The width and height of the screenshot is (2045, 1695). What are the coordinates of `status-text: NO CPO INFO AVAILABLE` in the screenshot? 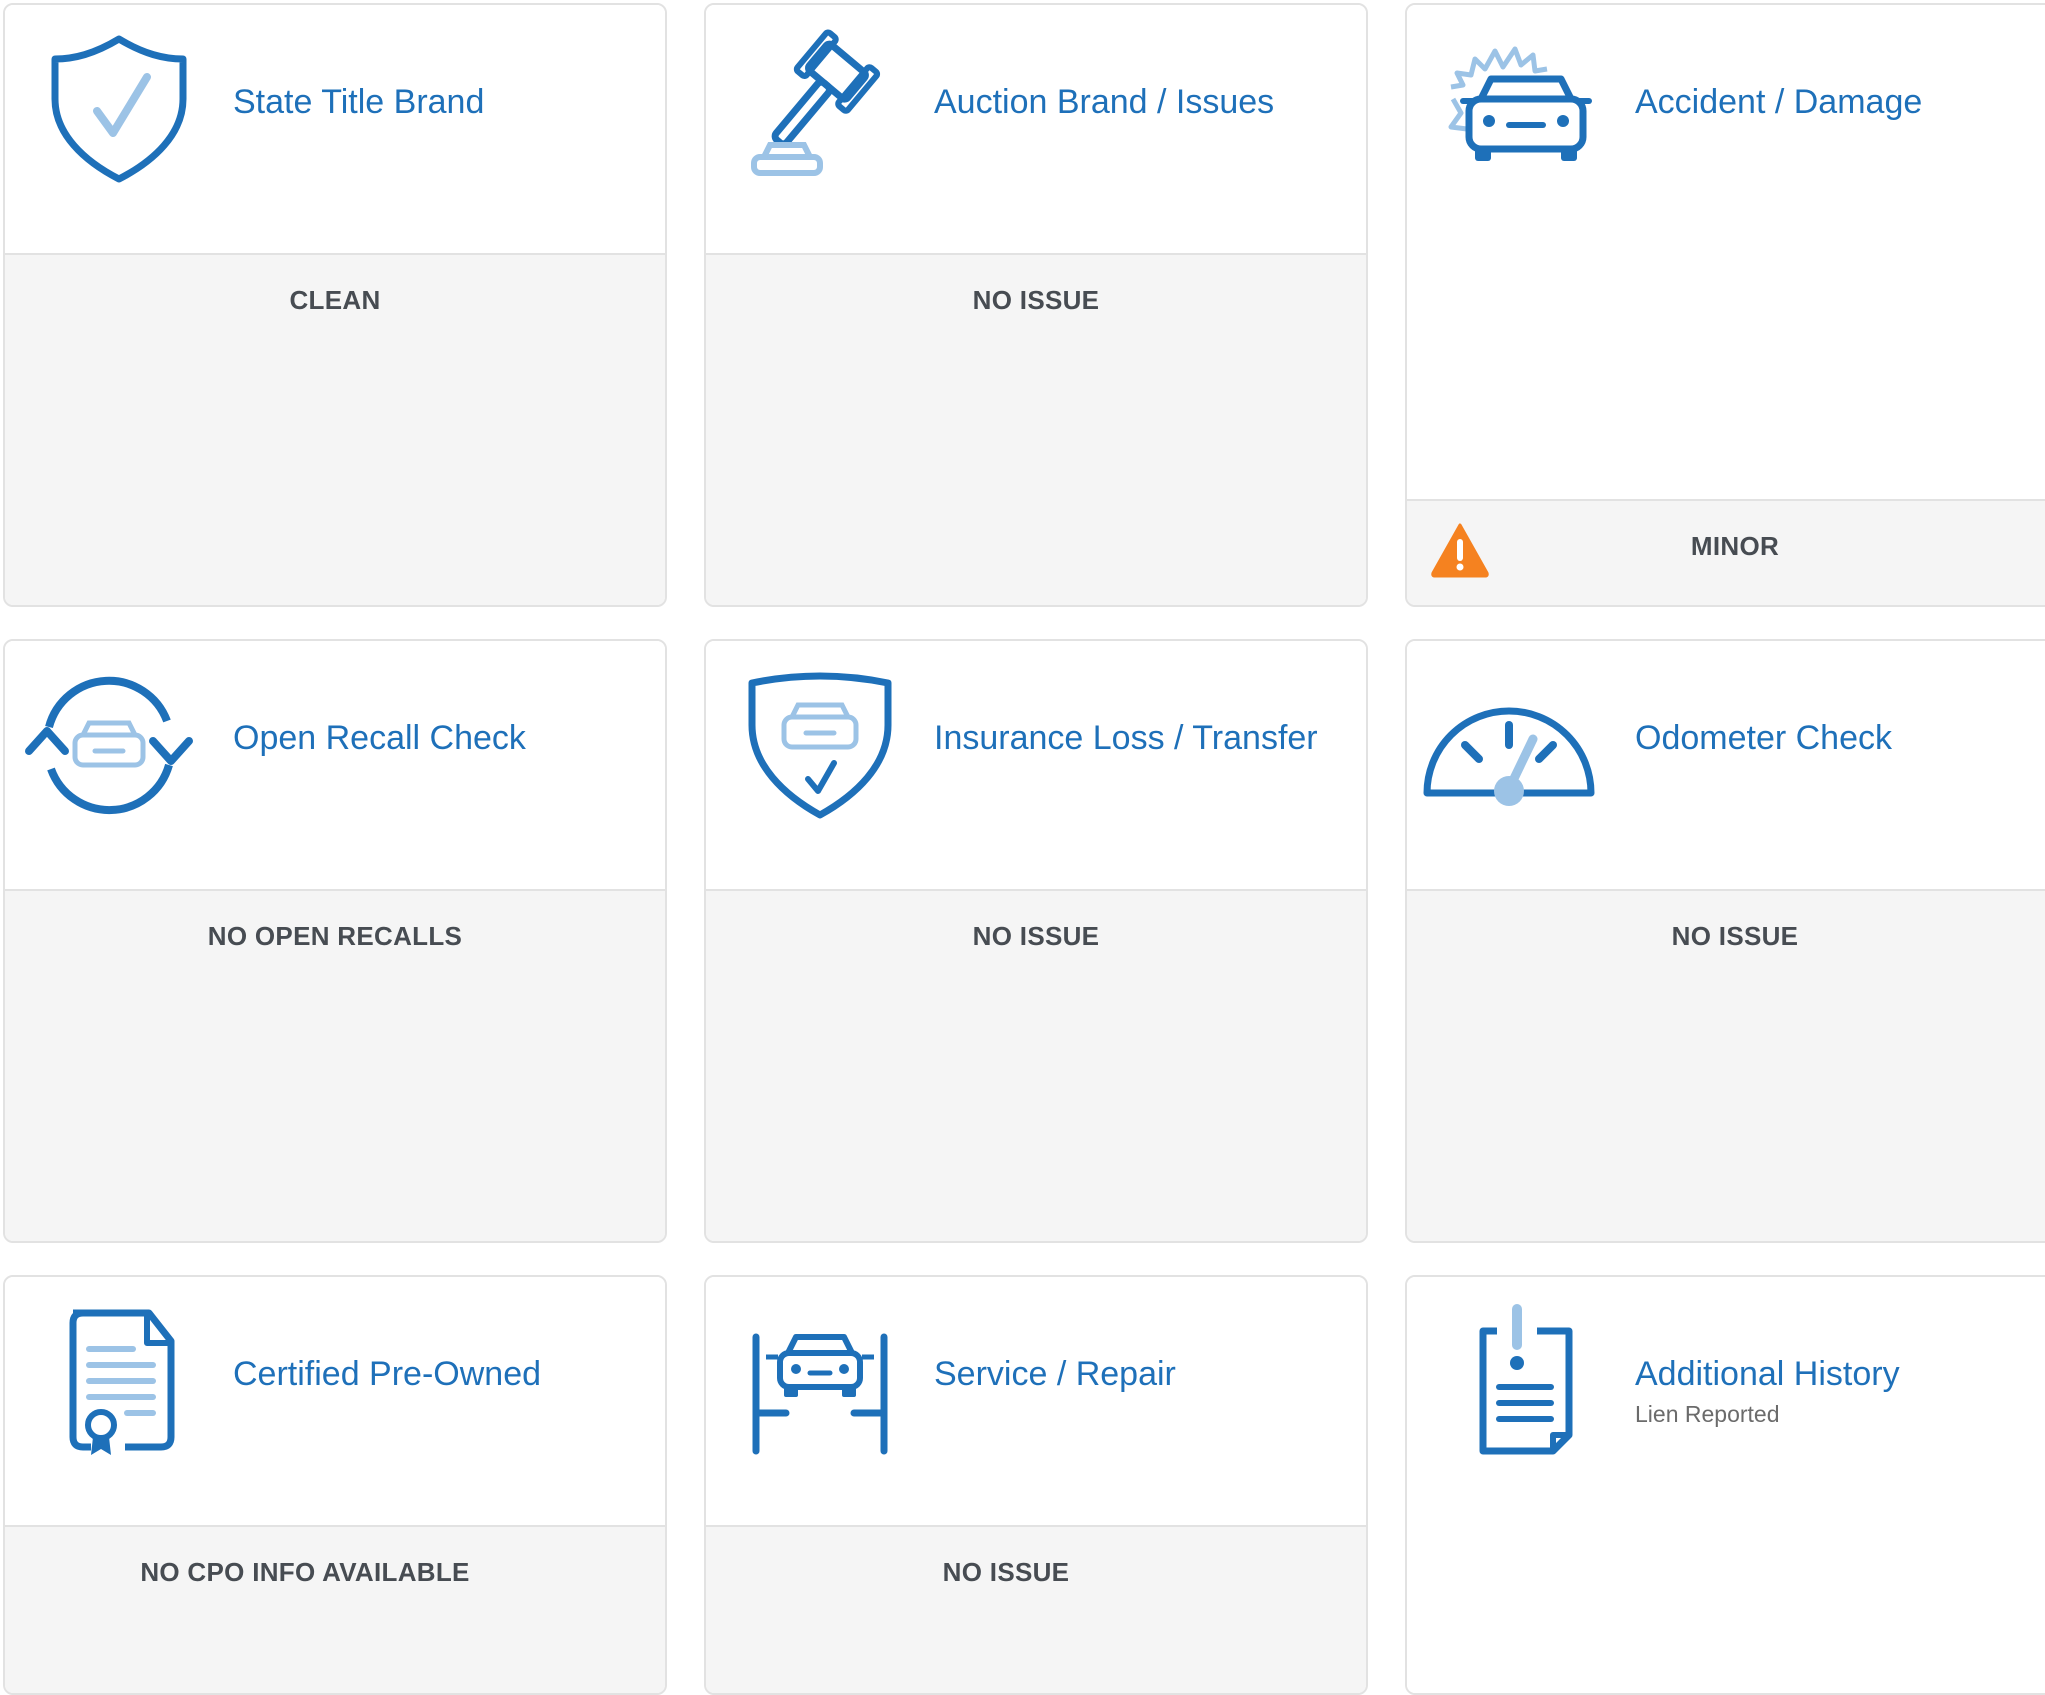 It's located at (305, 1572).